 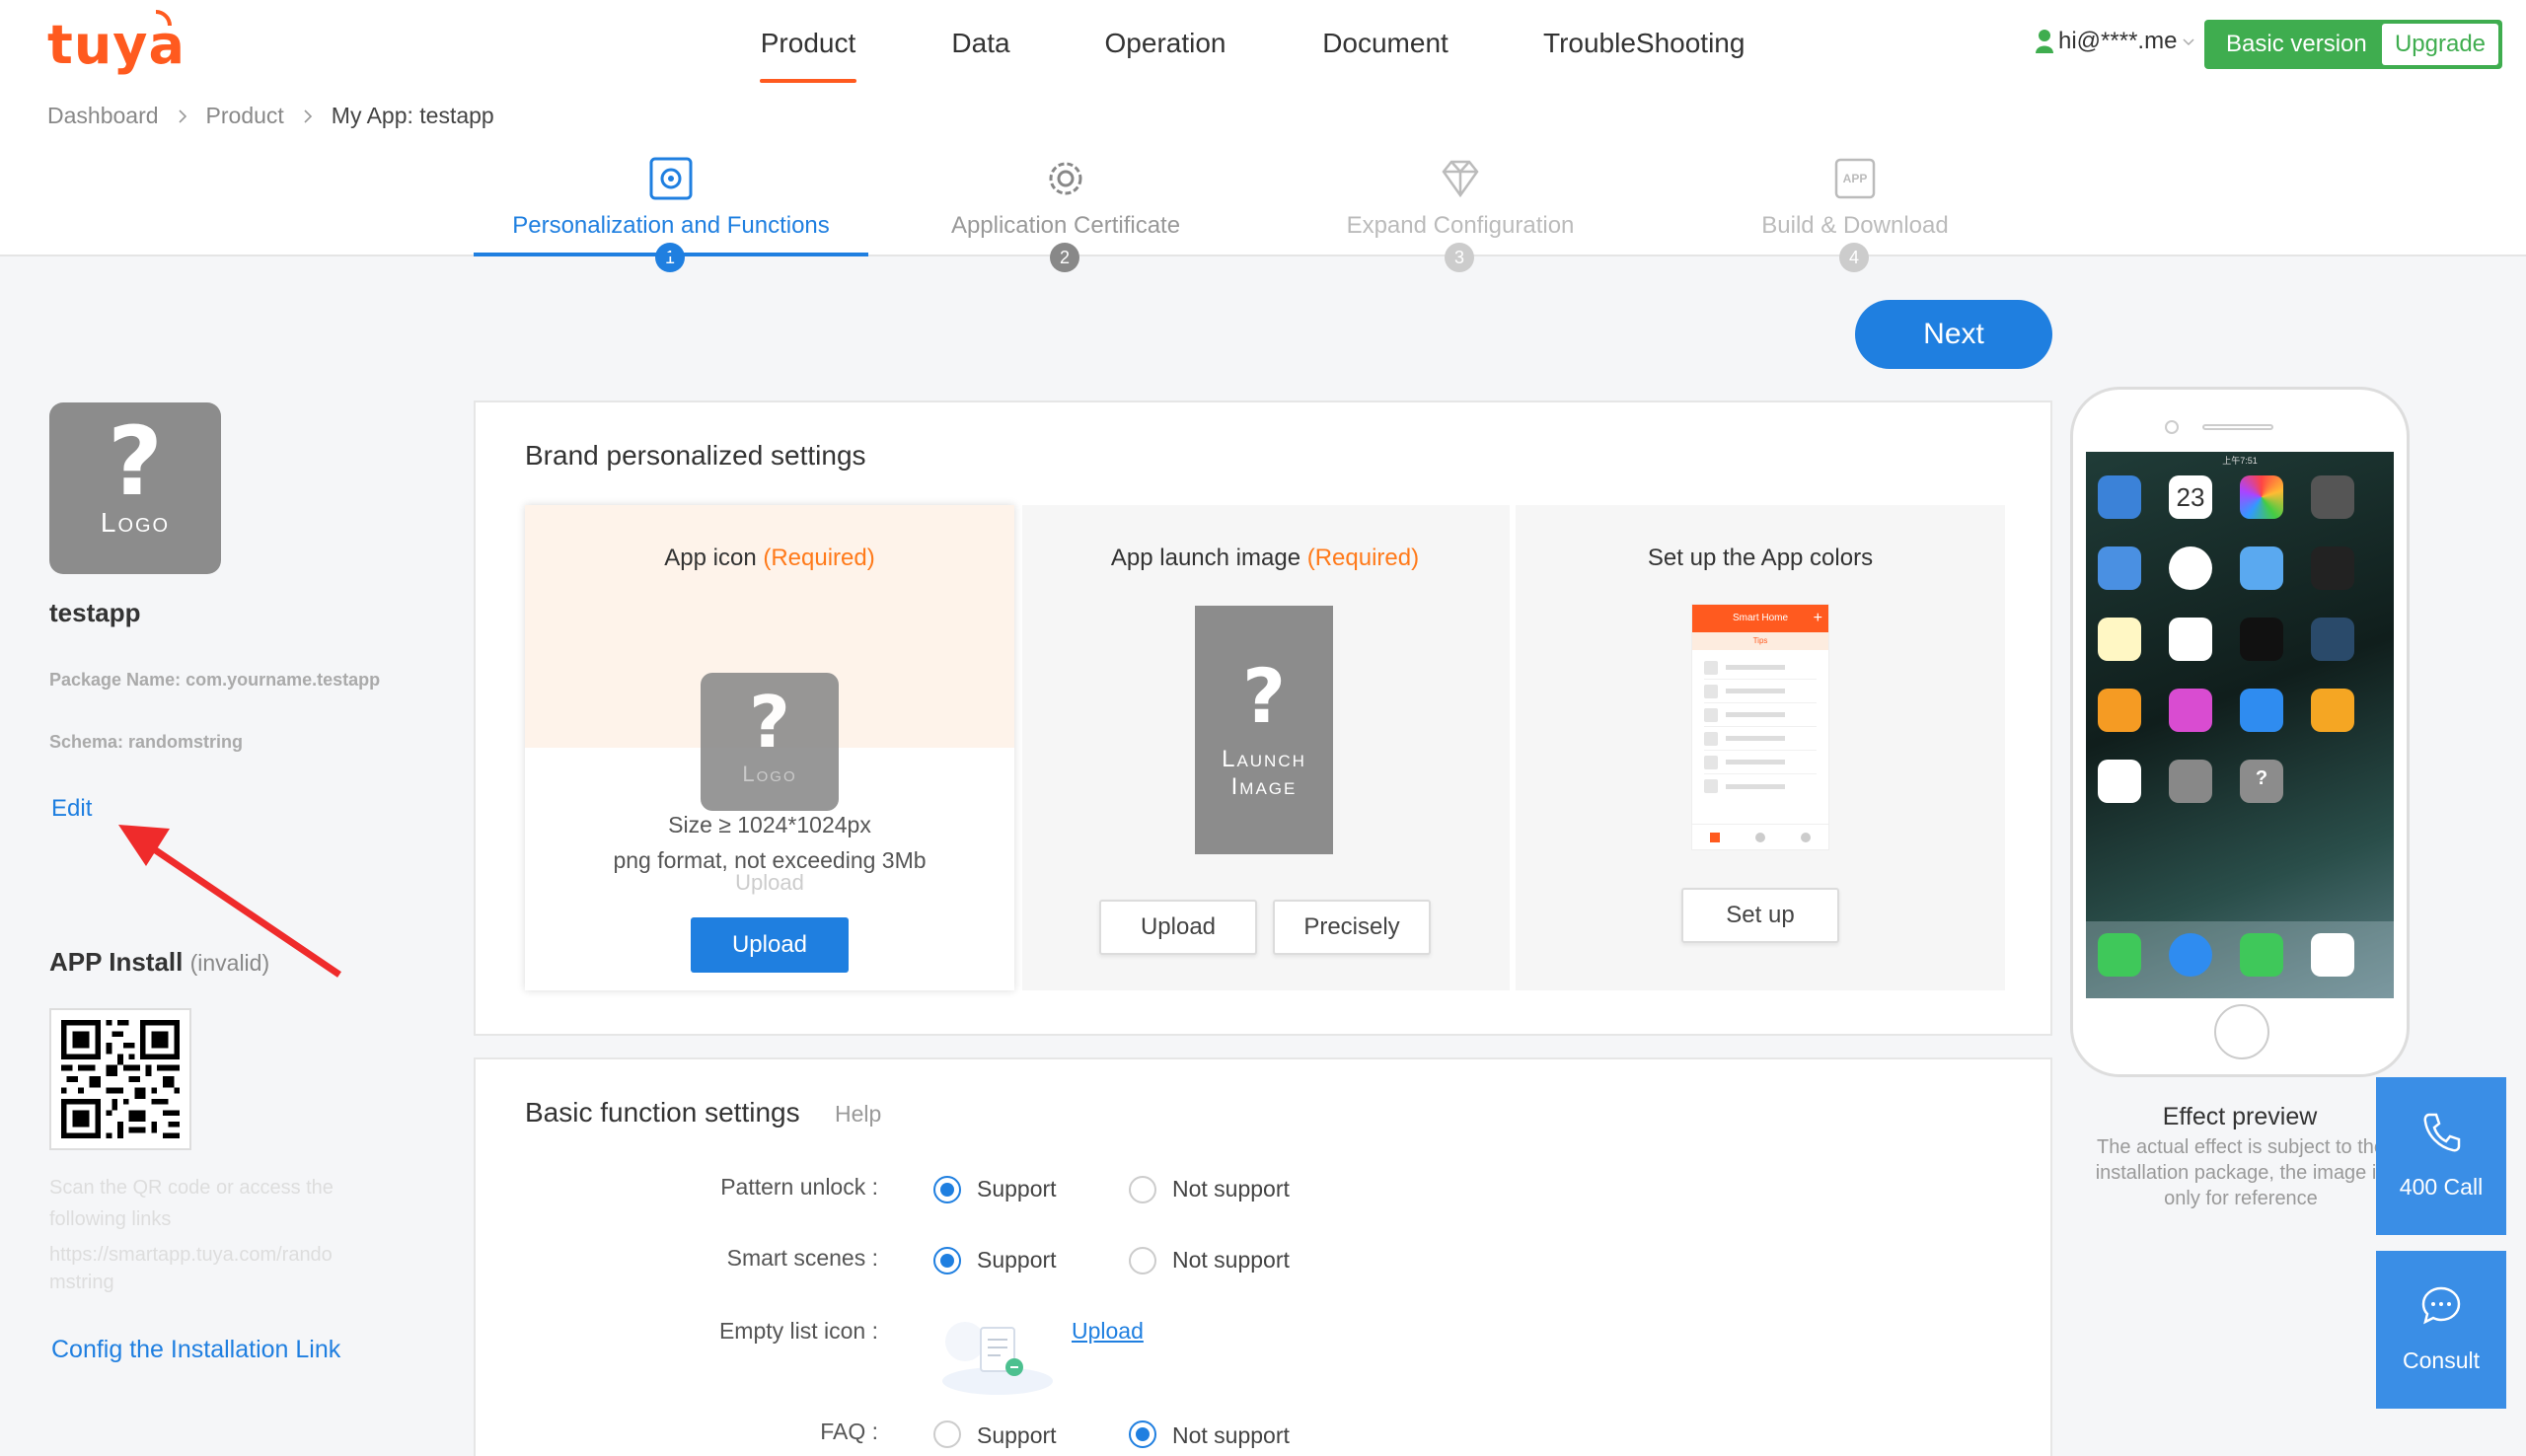 What do you see at coordinates (229, 963) in the screenshot?
I see `install-status: (invalid)` at bounding box center [229, 963].